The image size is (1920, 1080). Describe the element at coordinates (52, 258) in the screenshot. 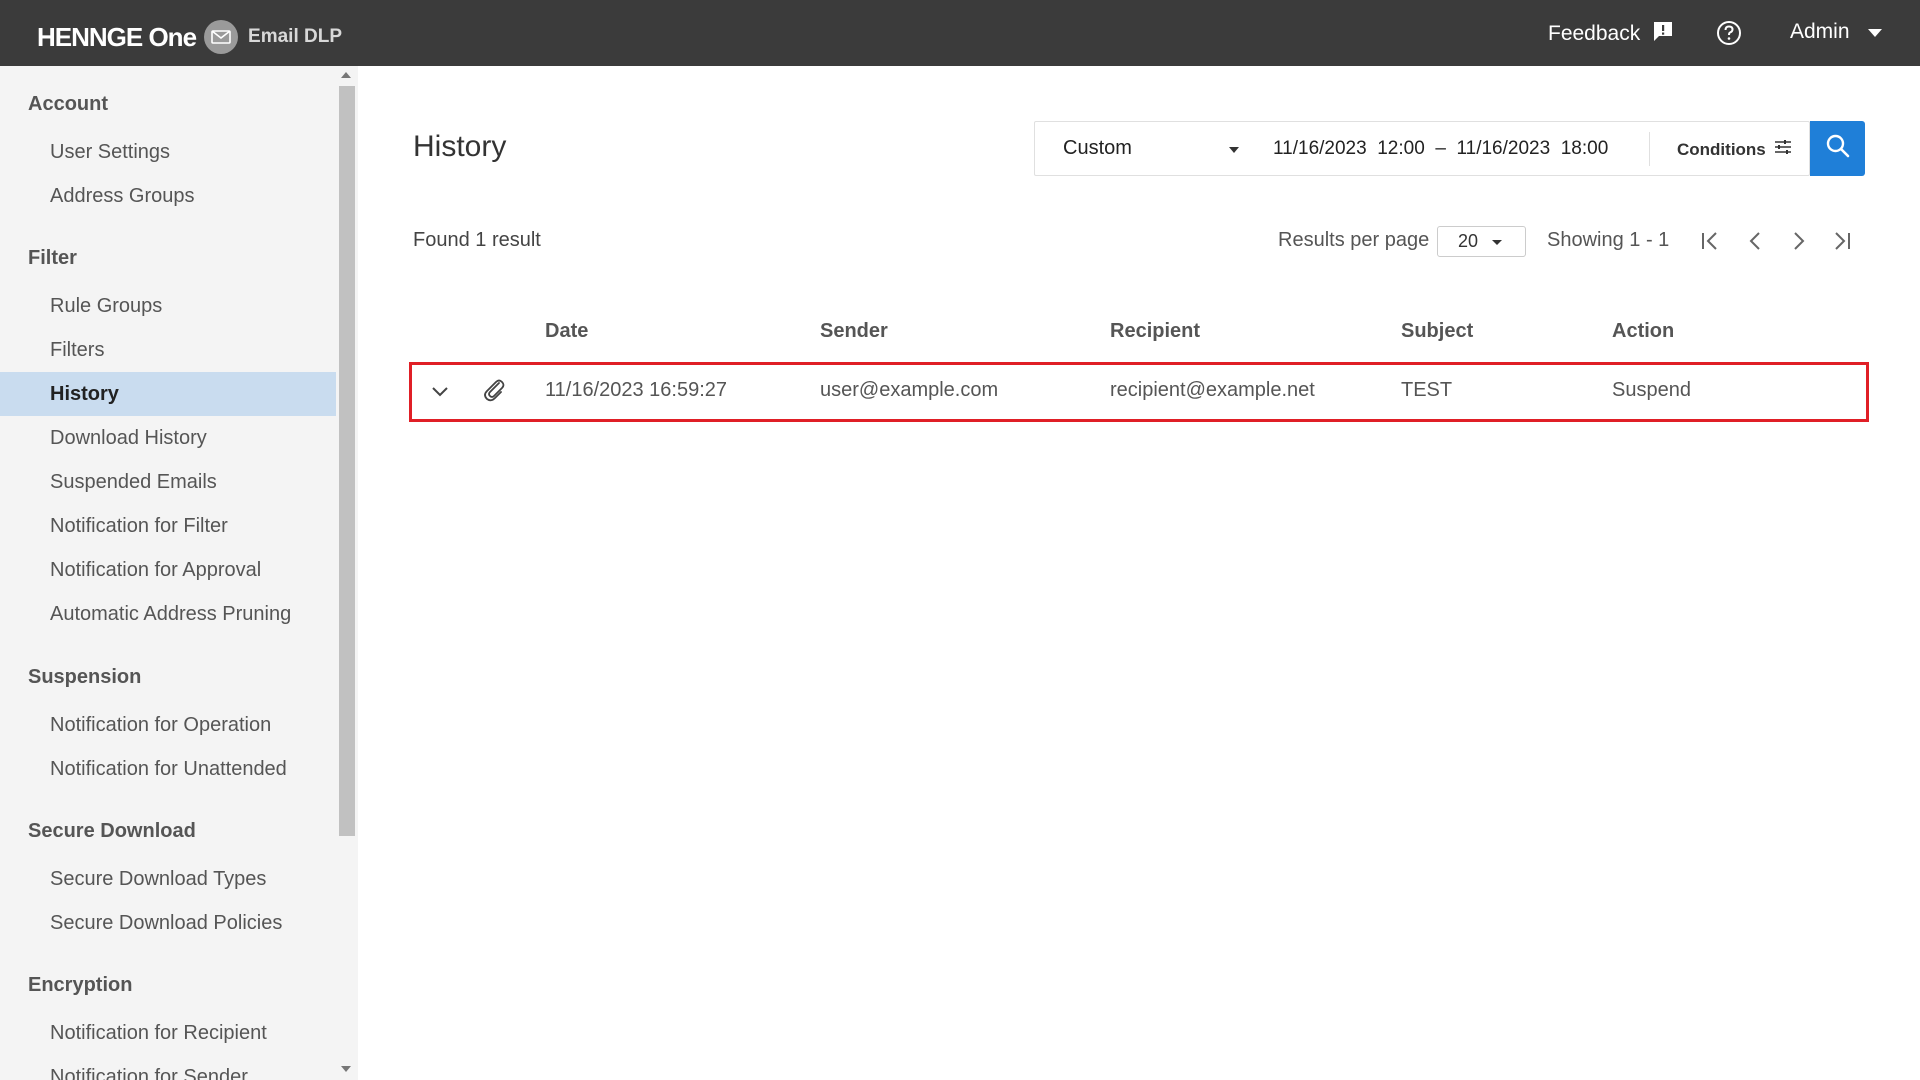

I see `sidebar-section-filter: Filter` at that location.